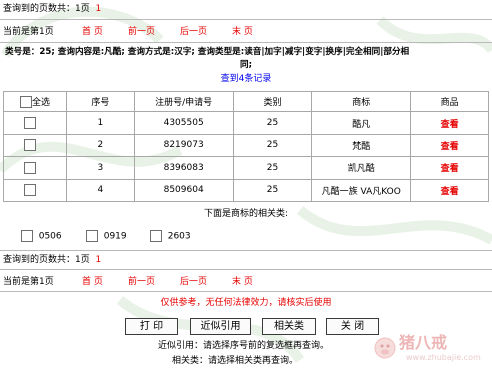 This screenshot has width=492, height=370. Describe the element at coordinates (361, 190) in the screenshot. I see `row-trademark: 凡酷一族 VA凡KOO` at that location.